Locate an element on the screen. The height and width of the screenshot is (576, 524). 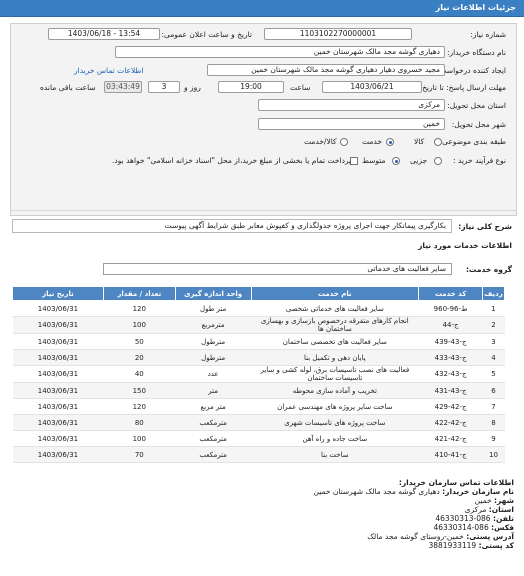
process-option-minor: جزیی is located at coordinates (419, 160).